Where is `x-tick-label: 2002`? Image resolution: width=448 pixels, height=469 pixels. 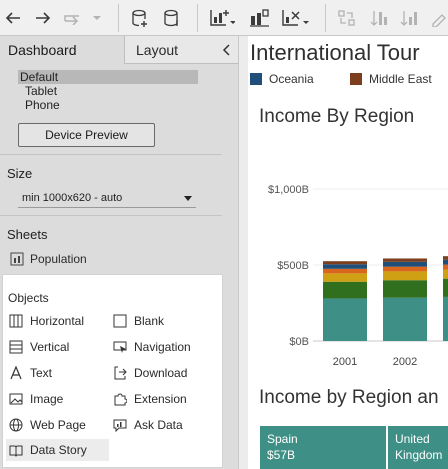 x-tick-label: 2002 is located at coordinates (405, 362).